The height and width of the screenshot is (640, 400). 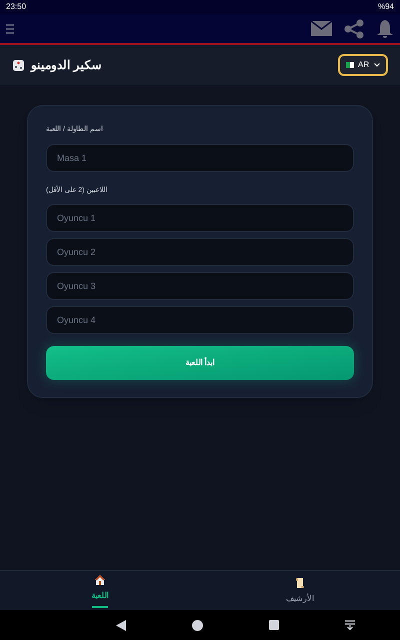 I want to click on keyboard-hide-icon, so click(x=349, y=625).